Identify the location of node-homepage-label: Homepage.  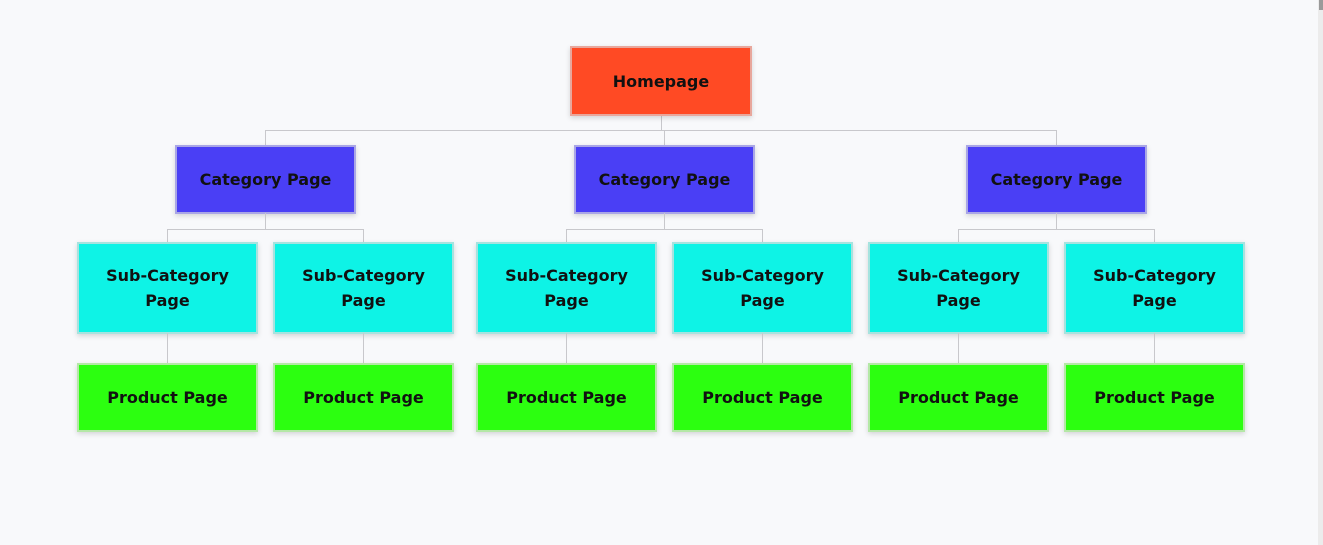
(661, 81).